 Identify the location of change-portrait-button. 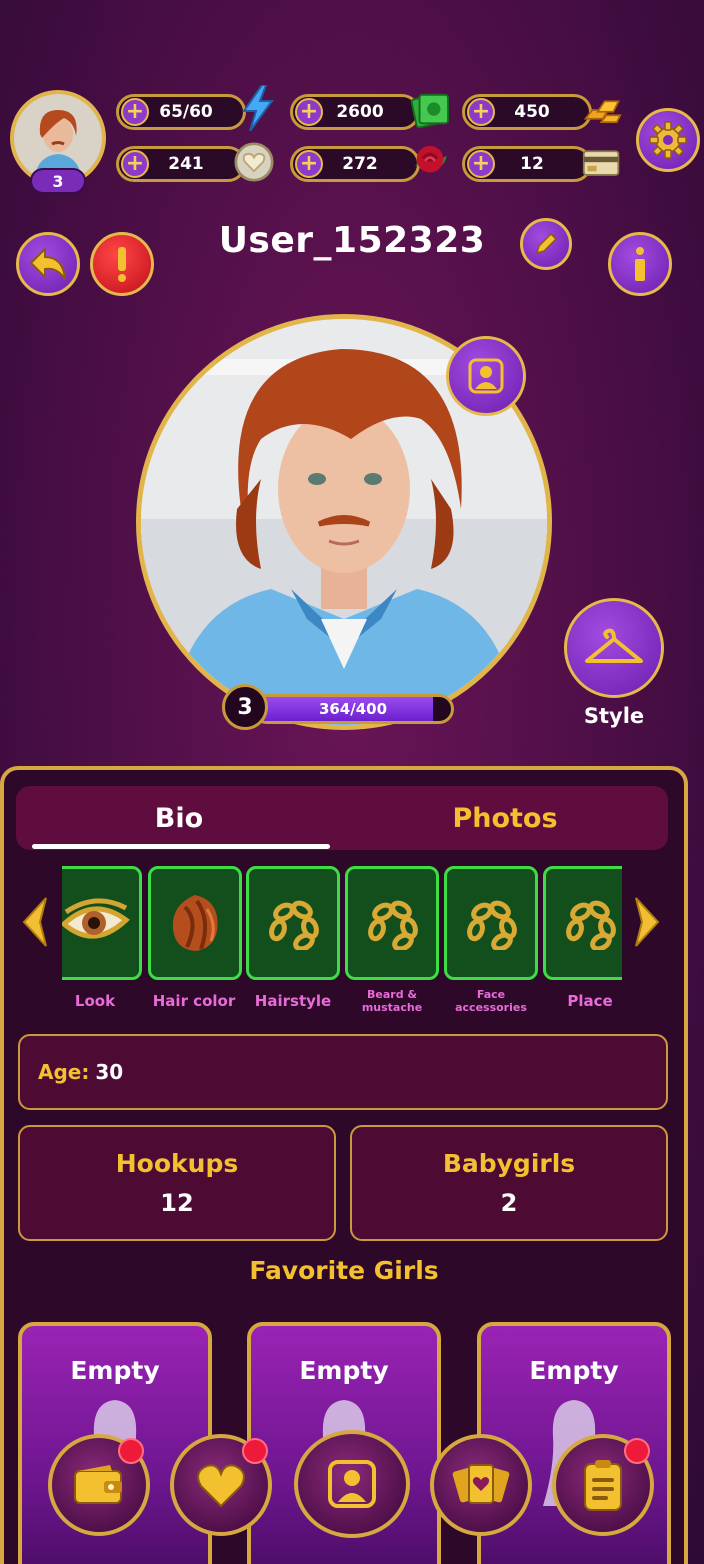
(486, 376).